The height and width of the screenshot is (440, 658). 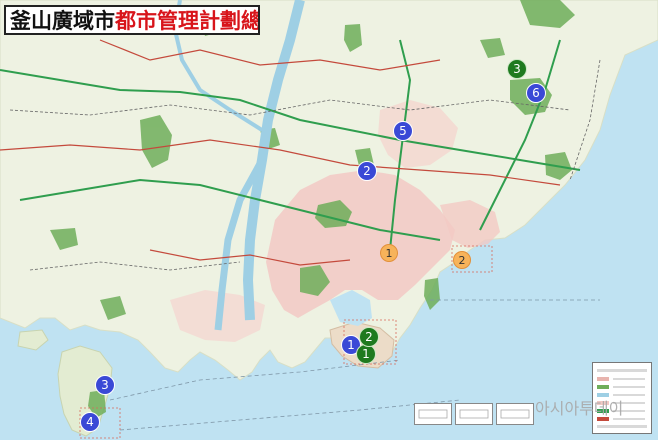 I want to click on marker-blue-2: 2, so click(x=367, y=171).